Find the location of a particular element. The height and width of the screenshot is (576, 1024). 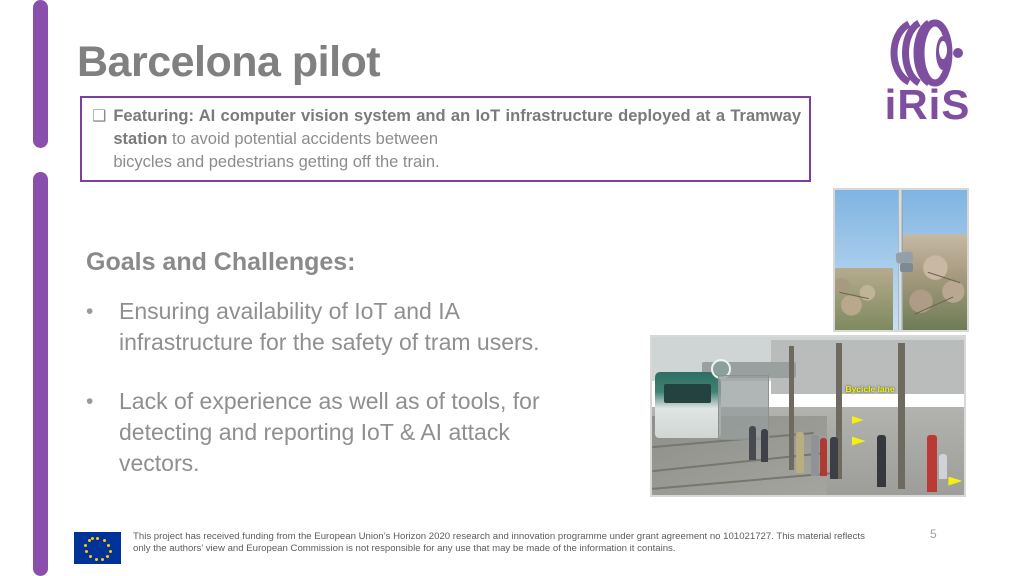

accent-bar-top is located at coordinates (40, 74).